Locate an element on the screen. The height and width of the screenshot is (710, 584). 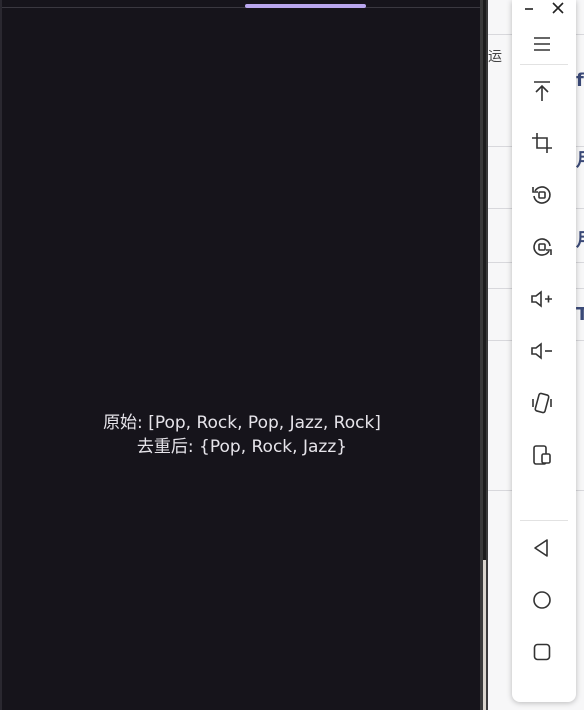
shake-icon is located at coordinates (542, 403).